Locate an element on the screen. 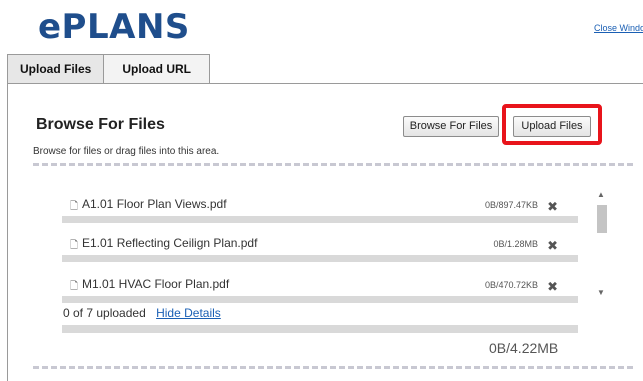 The height and width of the screenshot is (381, 643). browse-title: Browse For Files is located at coordinates (100, 124).